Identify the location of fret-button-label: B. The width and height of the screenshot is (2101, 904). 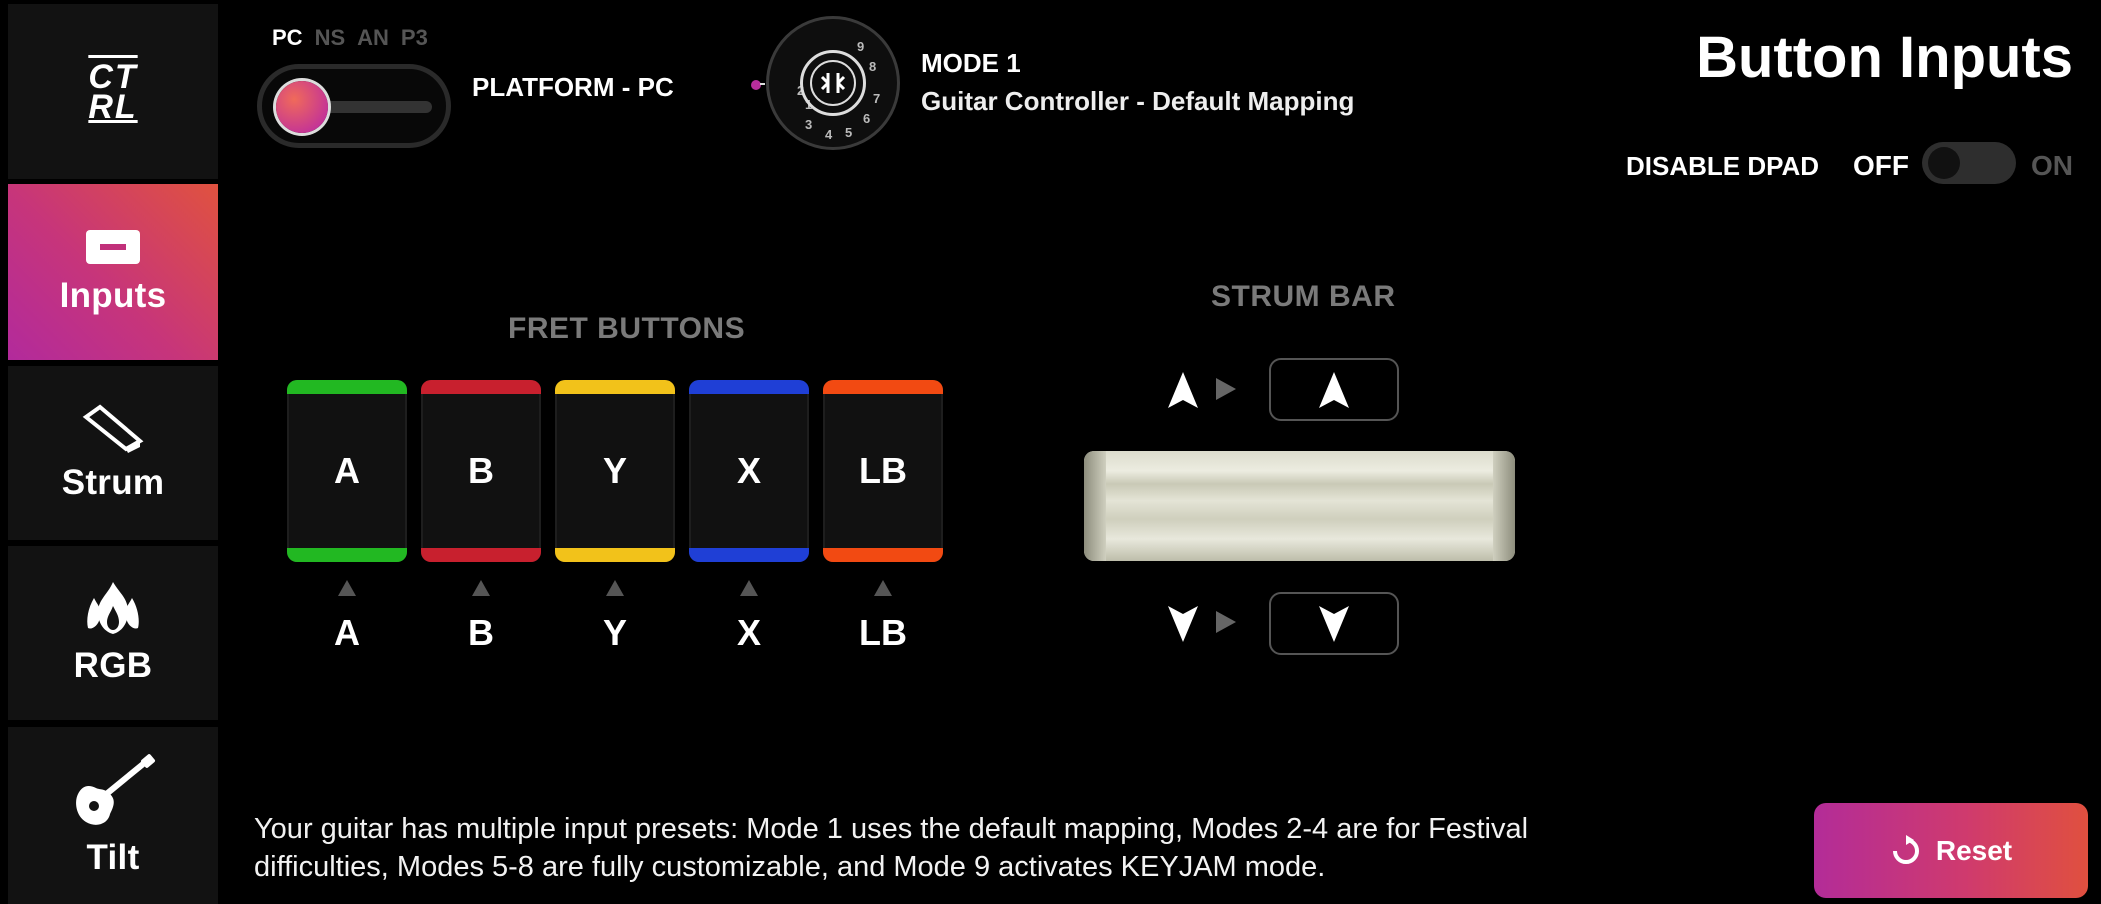
(481, 470).